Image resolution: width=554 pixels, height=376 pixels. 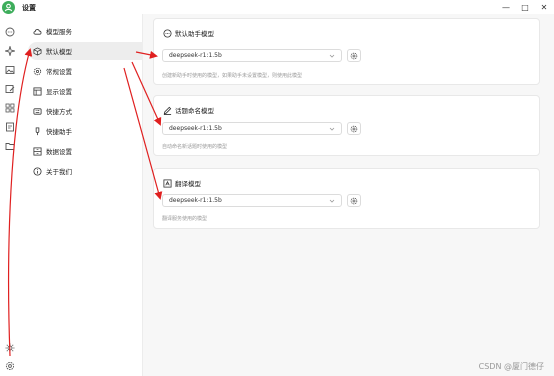 What do you see at coordinates (37, 111) in the screenshot?
I see `rocket-icon` at bounding box center [37, 111].